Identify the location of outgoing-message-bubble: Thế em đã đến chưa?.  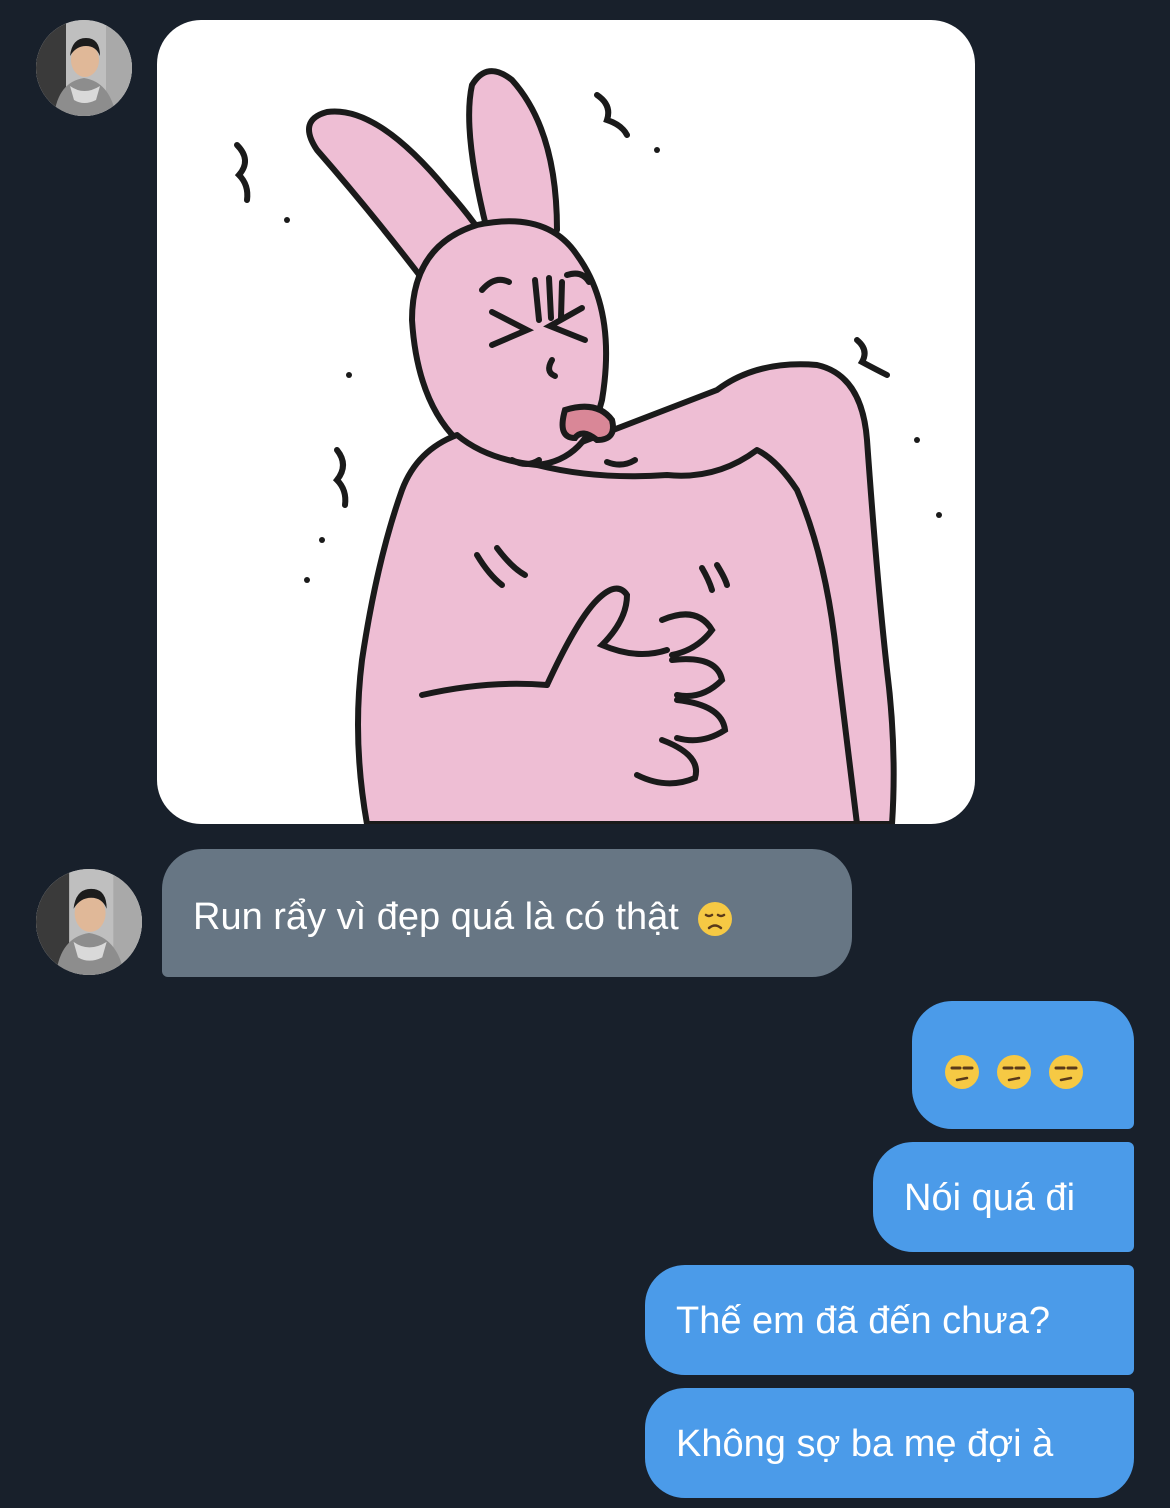
(889, 1320).